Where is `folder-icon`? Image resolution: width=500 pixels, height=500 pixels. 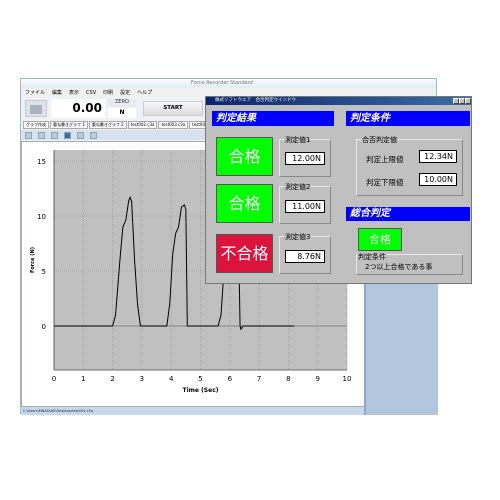 folder-icon is located at coordinates (36, 109).